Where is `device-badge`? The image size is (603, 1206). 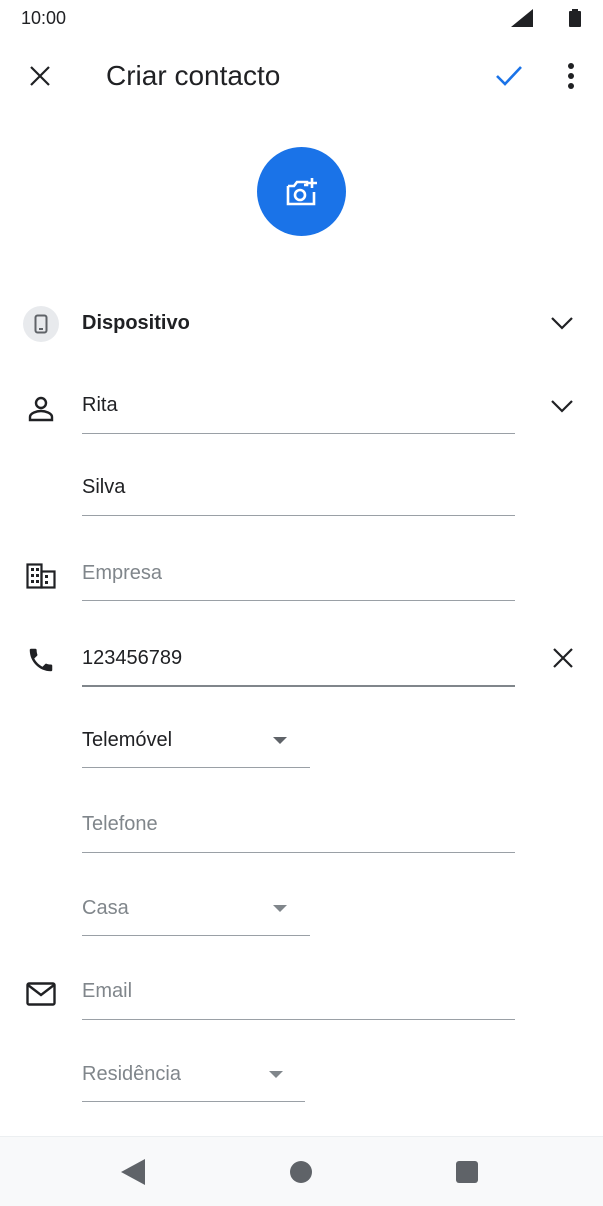
device-badge is located at coordinates (41, 324).